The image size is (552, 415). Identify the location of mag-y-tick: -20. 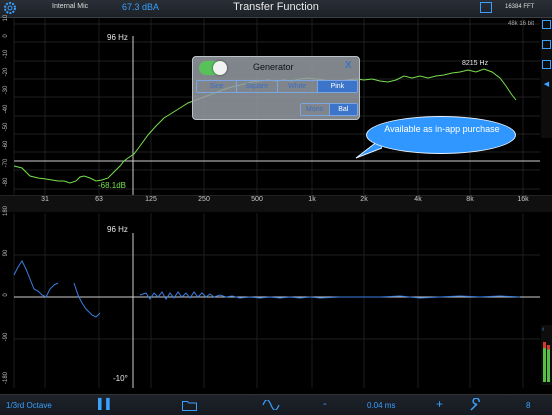
(6, 72).